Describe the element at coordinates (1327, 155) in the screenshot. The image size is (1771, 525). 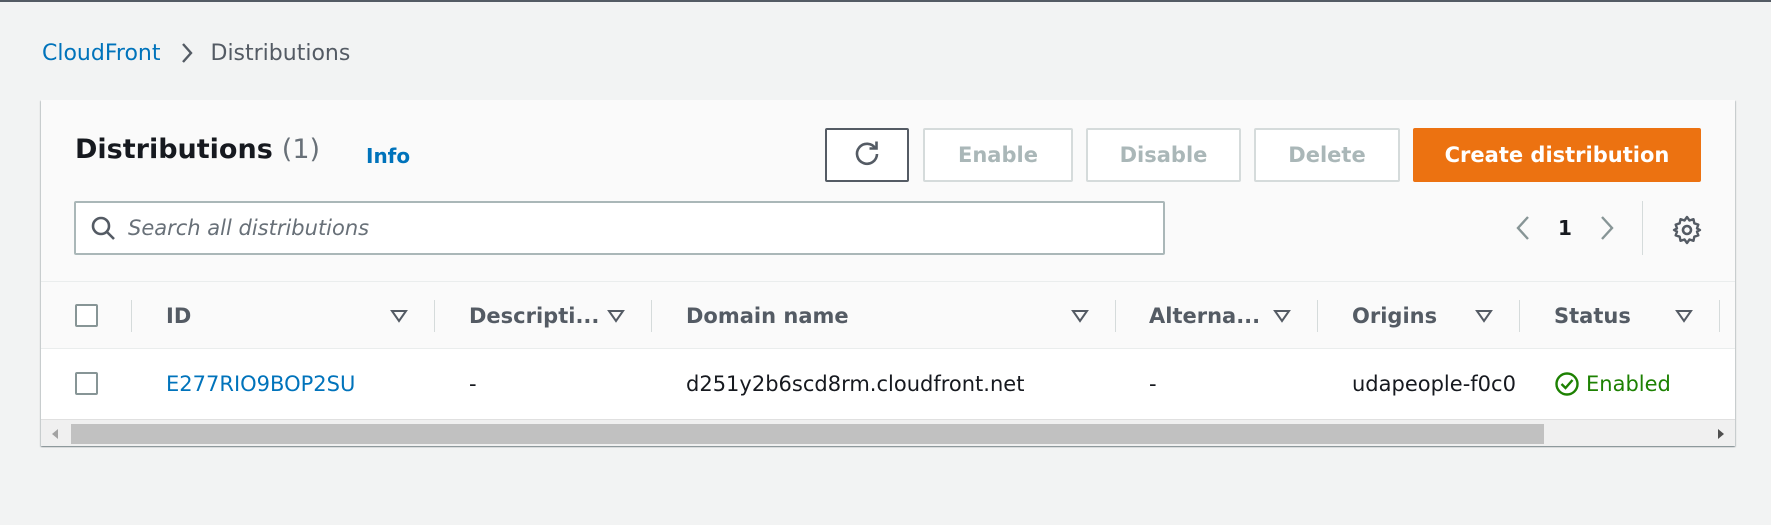
I see `delete-button: Delete` at that location.